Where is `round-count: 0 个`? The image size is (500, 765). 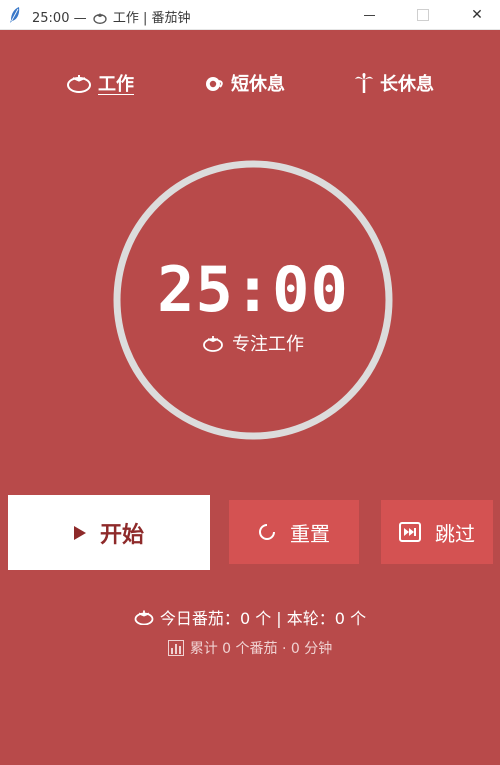
round-count: 0 个 is located at coordinates (350, 618).